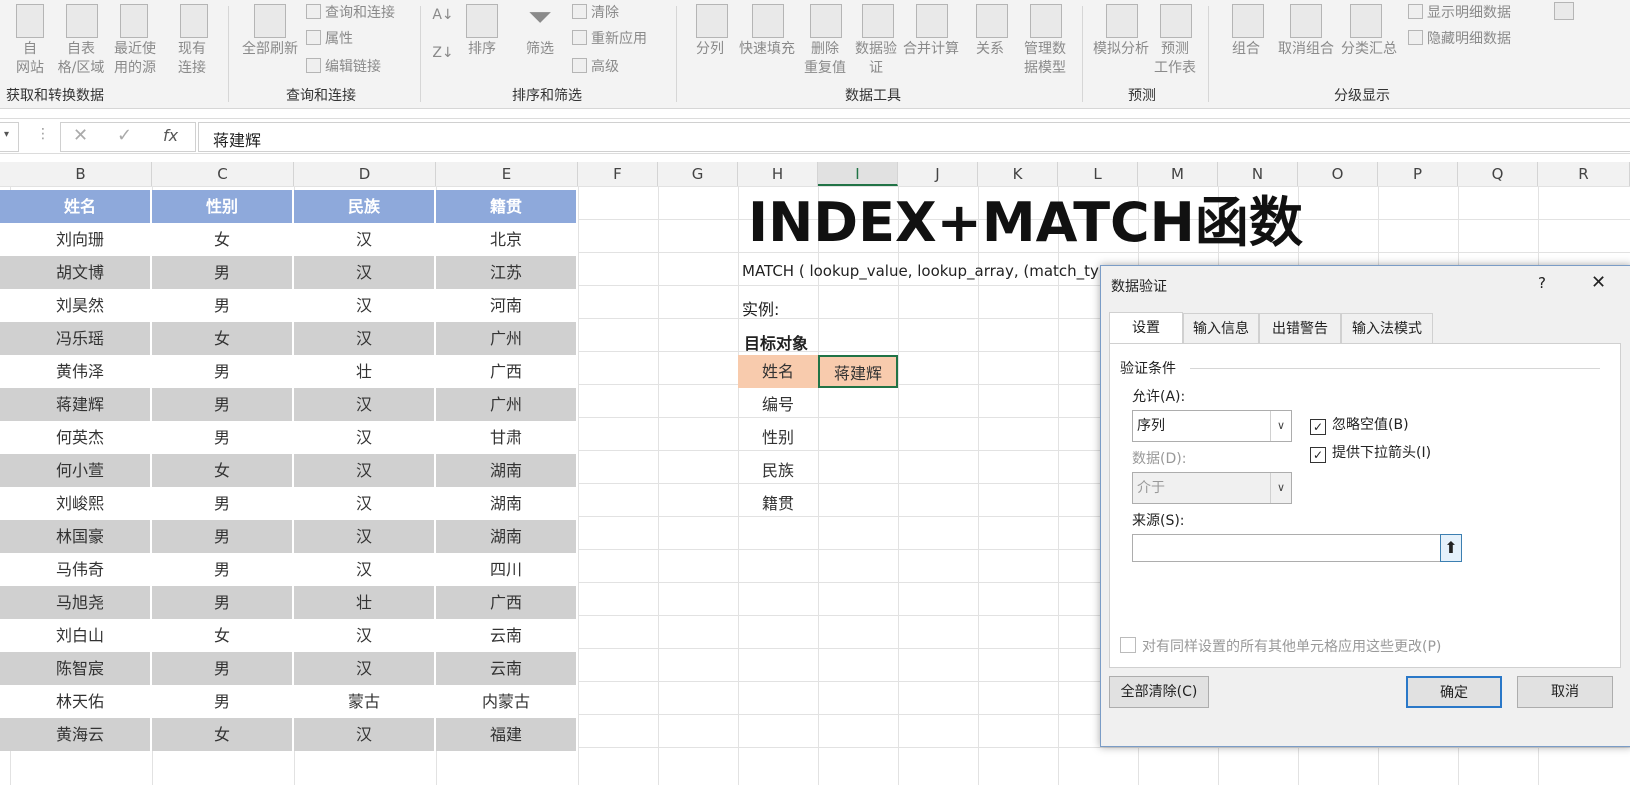 This screenshot has width=1630, height=785. I want to click on forecast-sheet-button: 预测 工作表, so click(1175, 59).